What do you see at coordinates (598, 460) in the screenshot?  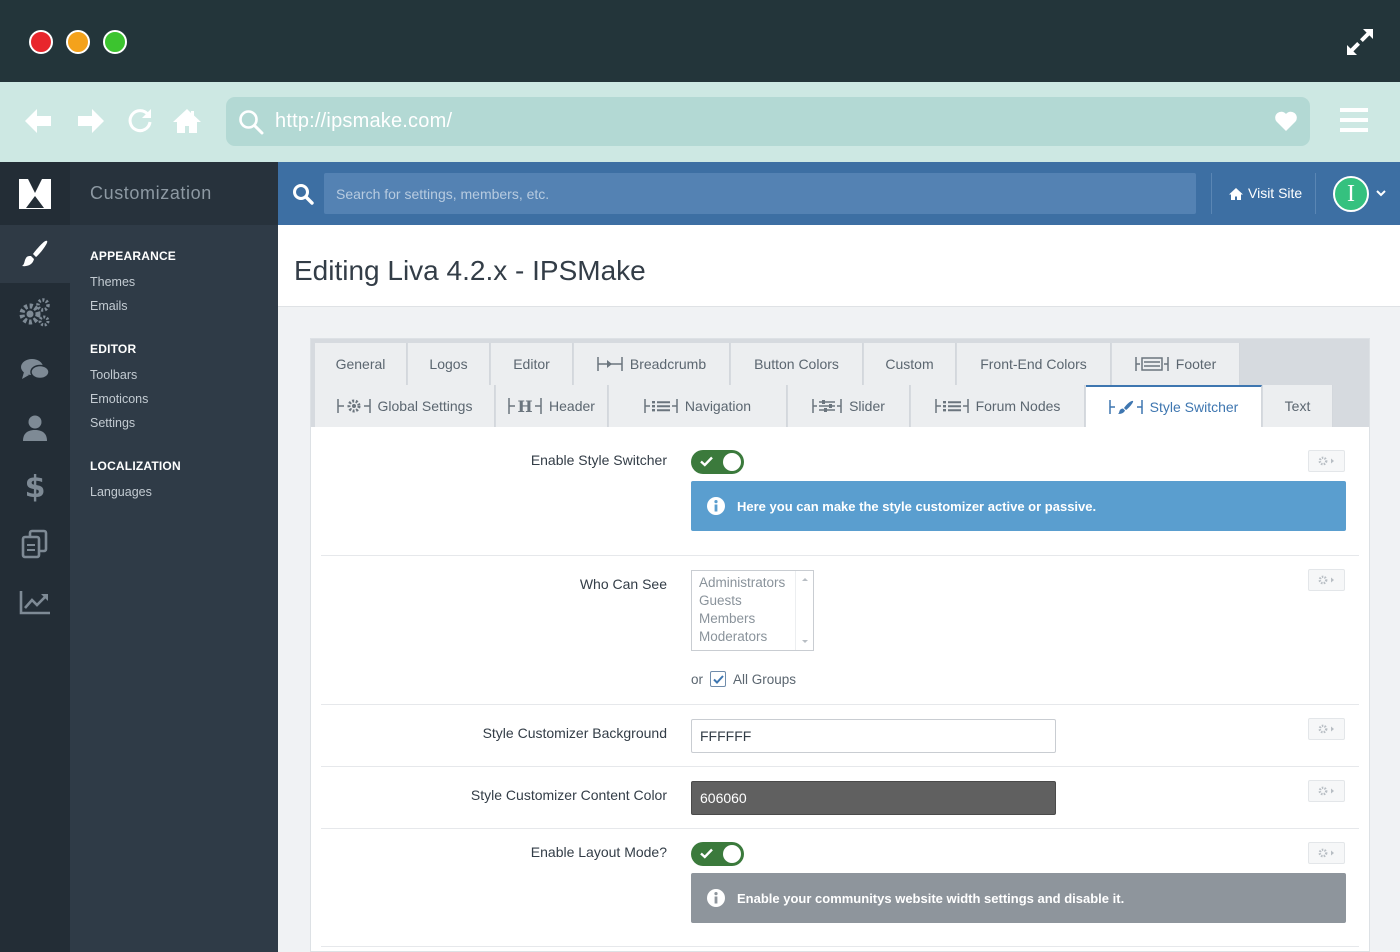 I see `enable-style-switcher-label: Enable Style Switcher` at bounding box center [598, 460].